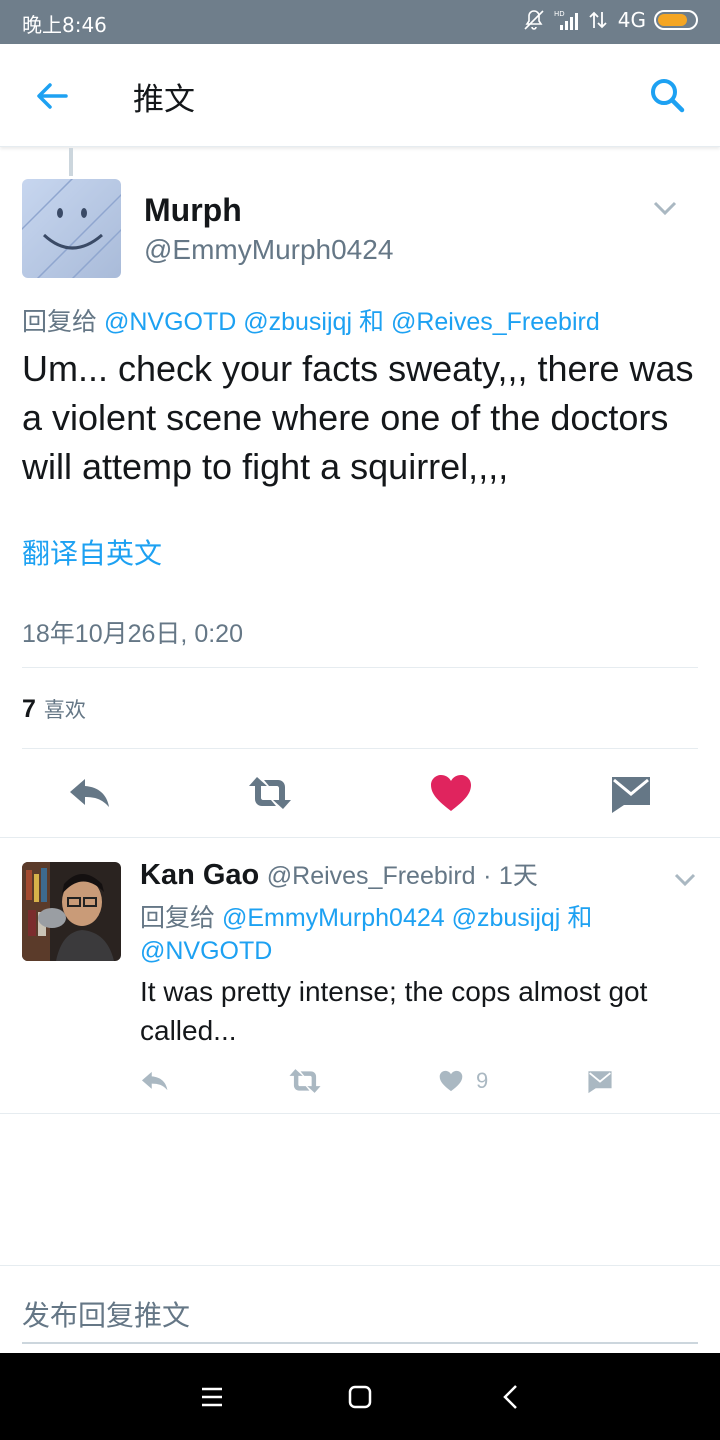  I want to click on compose-reply: 发布回复推文, so click(360, 1309).